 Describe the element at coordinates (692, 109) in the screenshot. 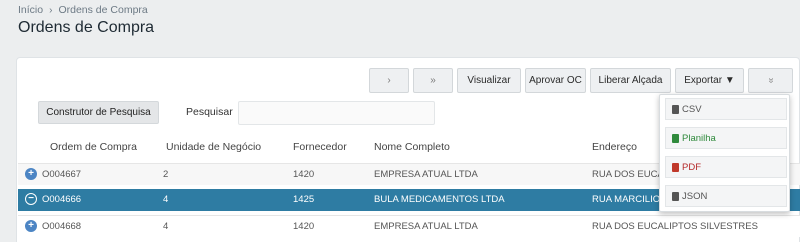

I see `export-csv-label: CSV` at that location.